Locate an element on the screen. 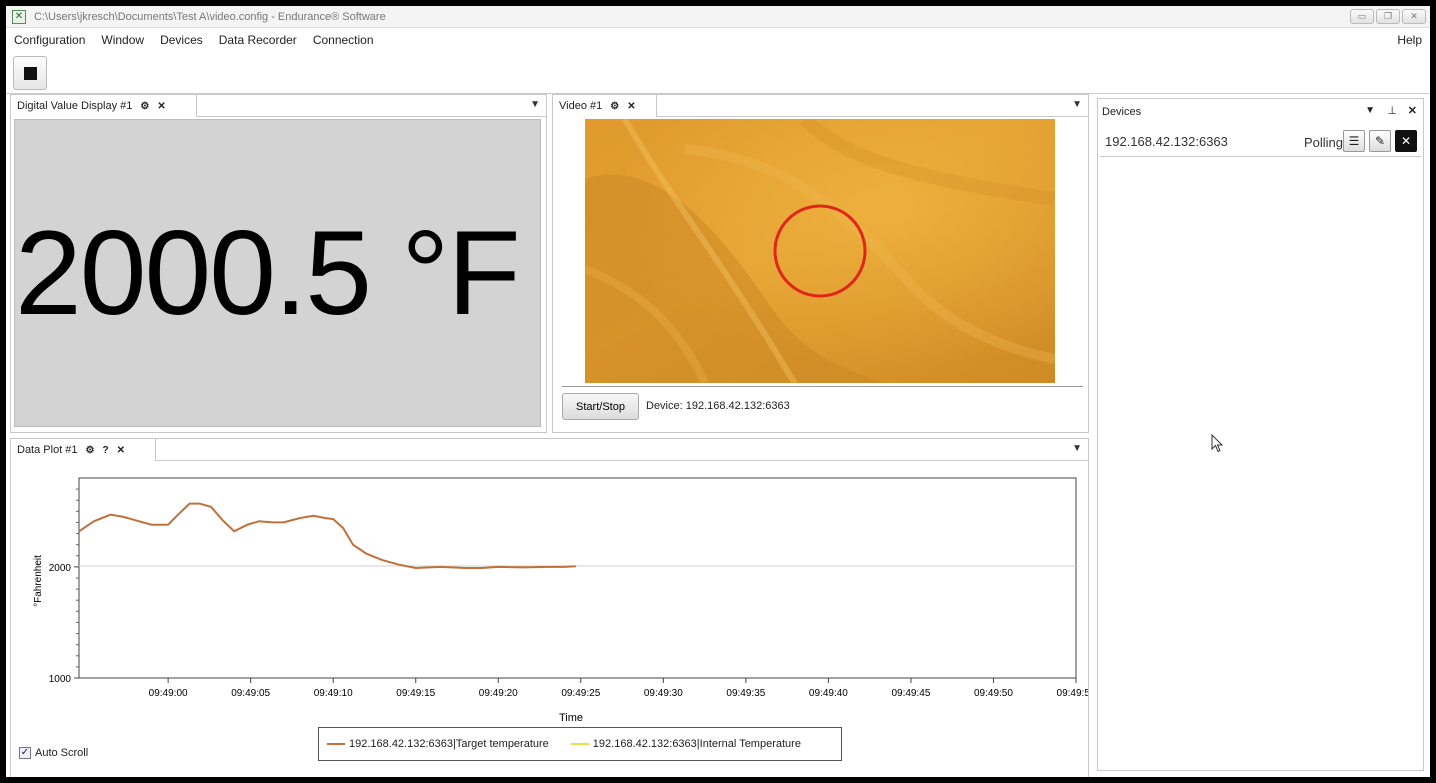 The height and width of the screenshot is (783, 1436). devices-header: Devices ▼ ⊥ ✕ is located at coordinates (1260, 112).